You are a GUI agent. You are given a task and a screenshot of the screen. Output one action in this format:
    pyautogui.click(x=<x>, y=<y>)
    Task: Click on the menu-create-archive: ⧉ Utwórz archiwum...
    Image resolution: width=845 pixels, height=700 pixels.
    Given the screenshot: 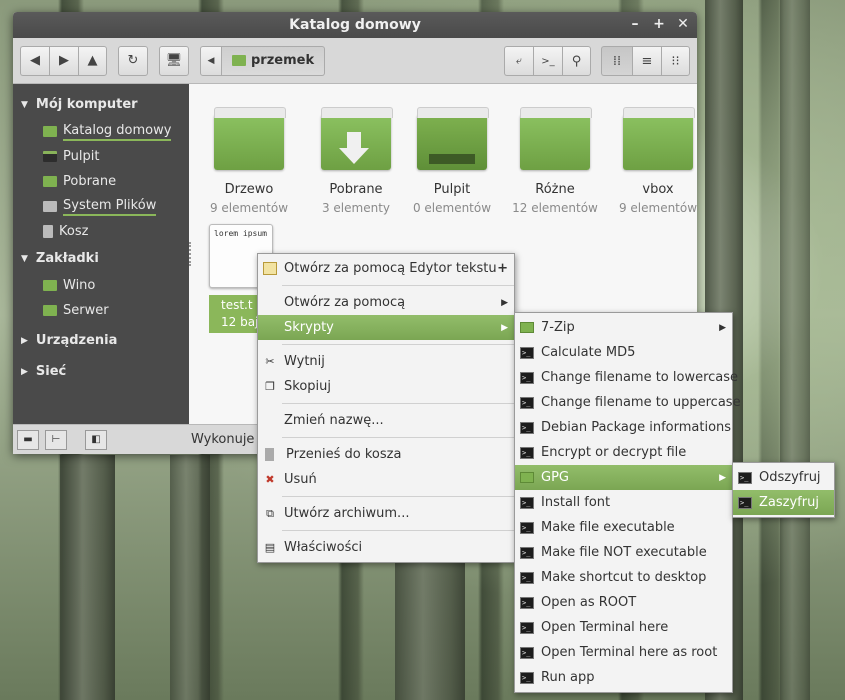 What is the action you would take?
    pyautogui.click(x=386, y=513)
    